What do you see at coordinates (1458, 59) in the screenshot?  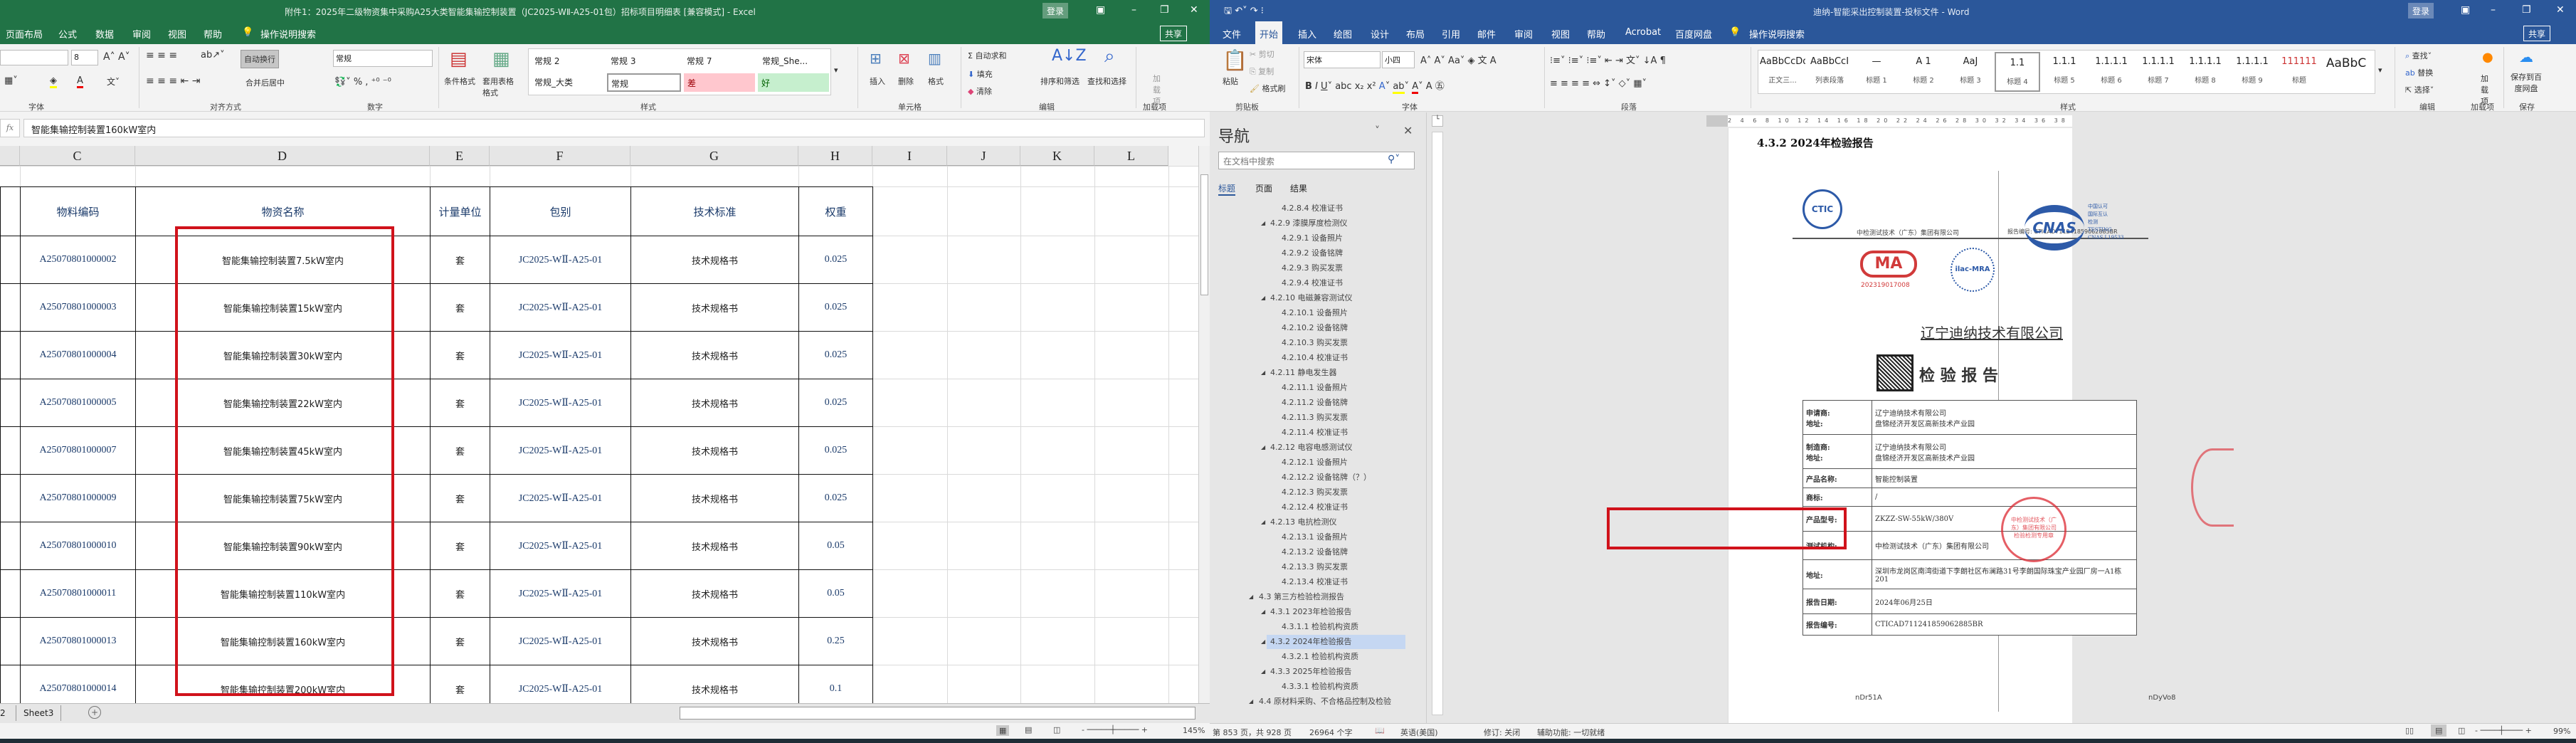 I see `font-tools-icons: A˄ A˅ Aa˅ ◈ 文 A` at bounding box center [1458, 59].